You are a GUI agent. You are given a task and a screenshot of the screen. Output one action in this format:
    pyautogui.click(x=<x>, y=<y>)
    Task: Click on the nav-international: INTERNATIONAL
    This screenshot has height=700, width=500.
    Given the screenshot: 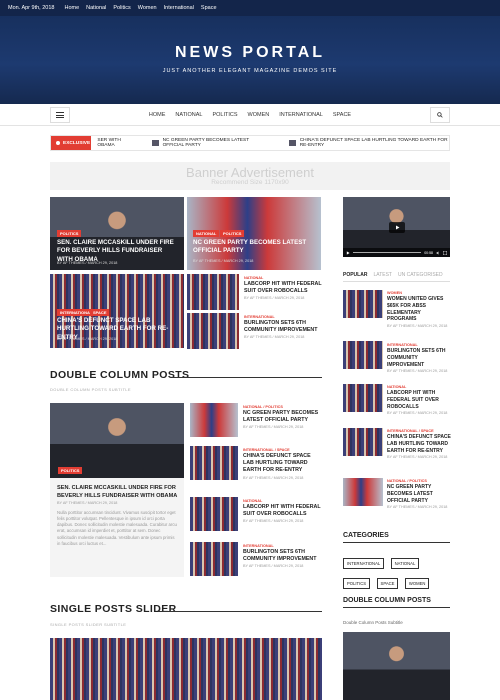 What is the action you would take?
    pyautogui.click(x=301, y=115)
    